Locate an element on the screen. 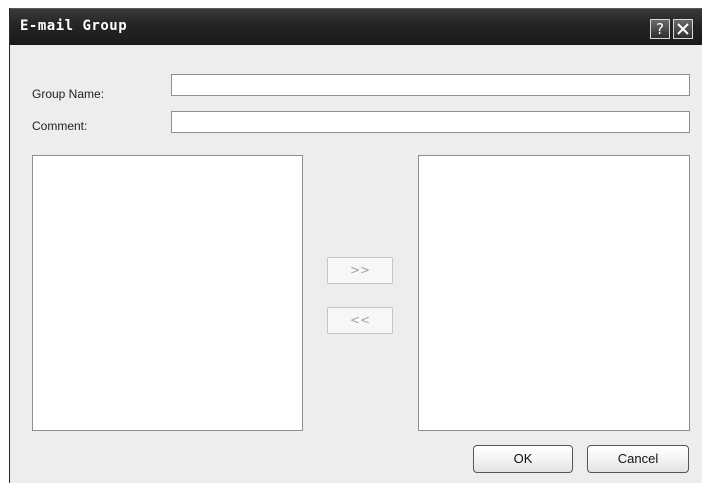  close-x-icon is located at coordinates (683, 29).